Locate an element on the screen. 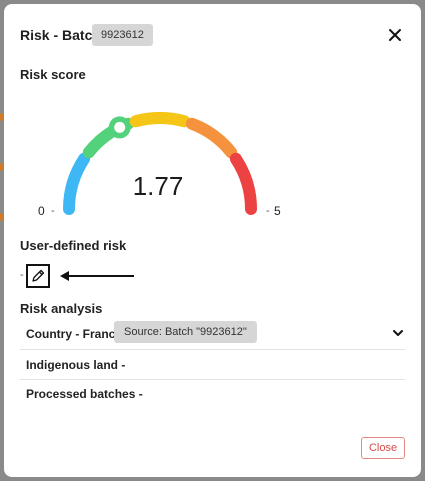 This screenshot has height=481, width=425. gauge-min-label: 0 is located at coordinates (41, 211).